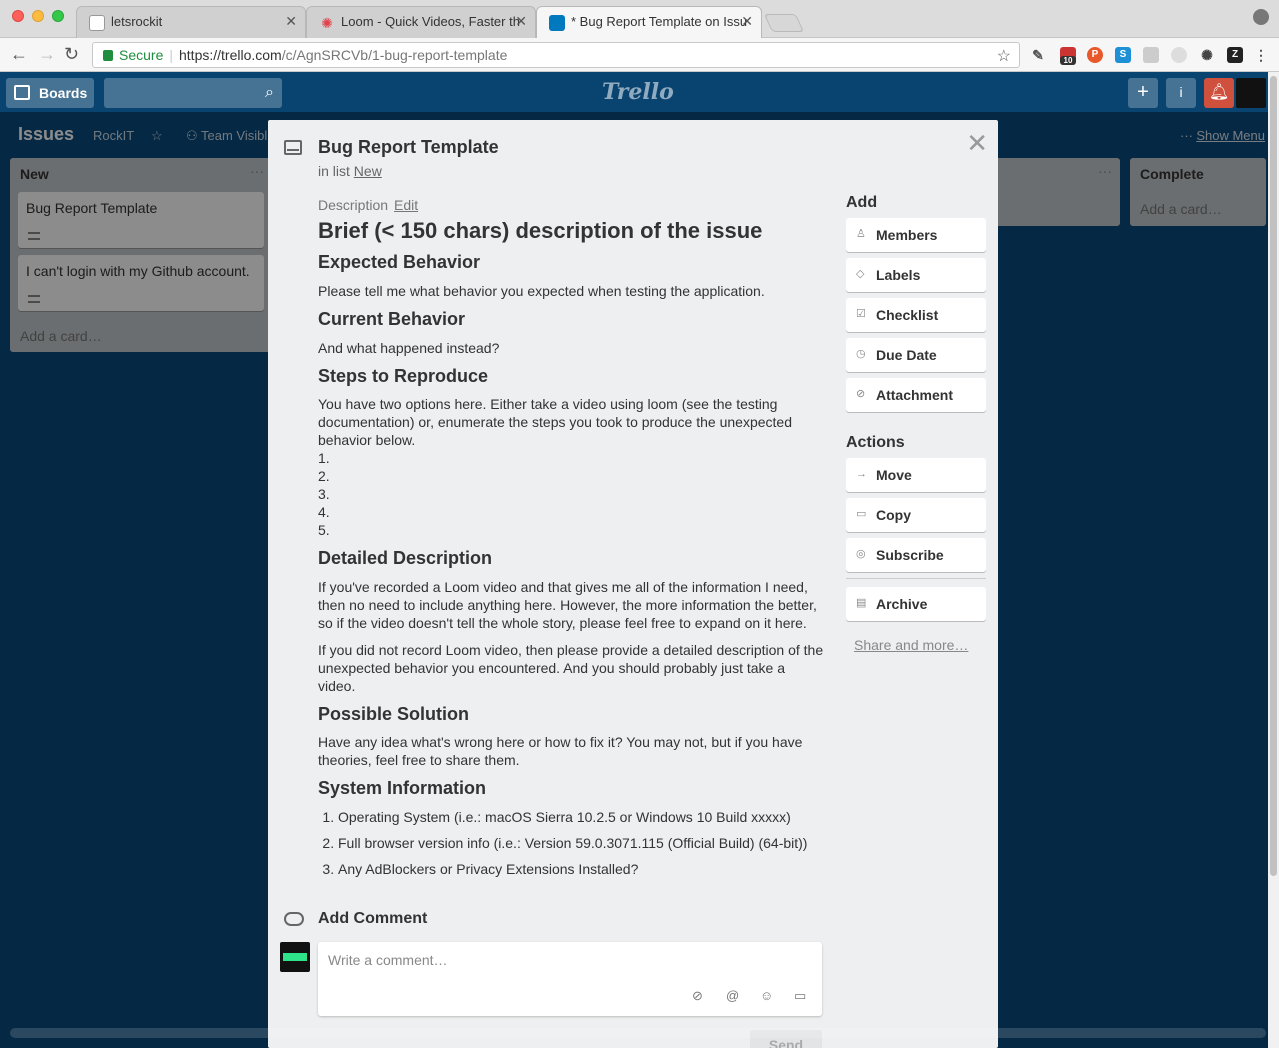 The image size is (1279, 1048). Describe the element at coordinates (568, 960) in the screenshot. I see `comment-input` at that location.